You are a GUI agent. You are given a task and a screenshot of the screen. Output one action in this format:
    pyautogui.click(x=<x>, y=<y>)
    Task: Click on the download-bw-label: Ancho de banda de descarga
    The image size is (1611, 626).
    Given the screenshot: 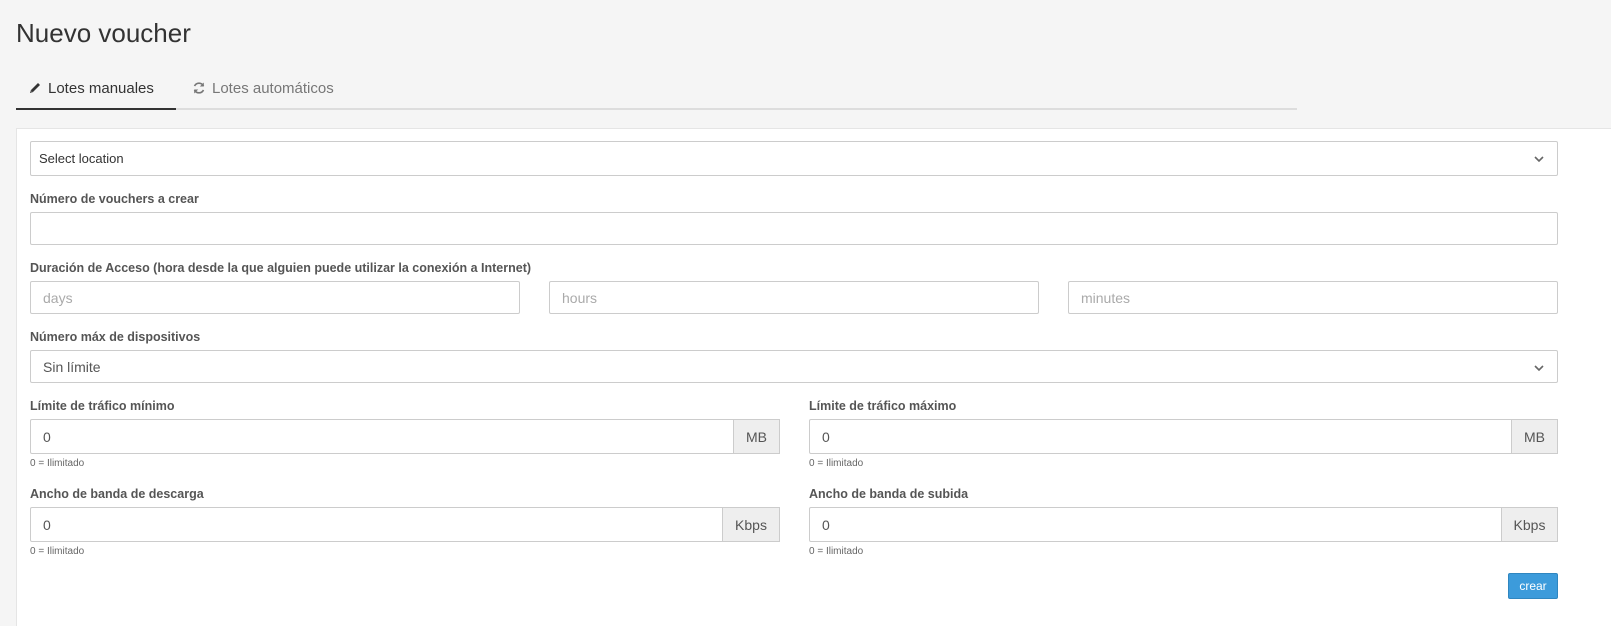 What is the action you would take?
    pyautogui.click(x=117, y=494)
    